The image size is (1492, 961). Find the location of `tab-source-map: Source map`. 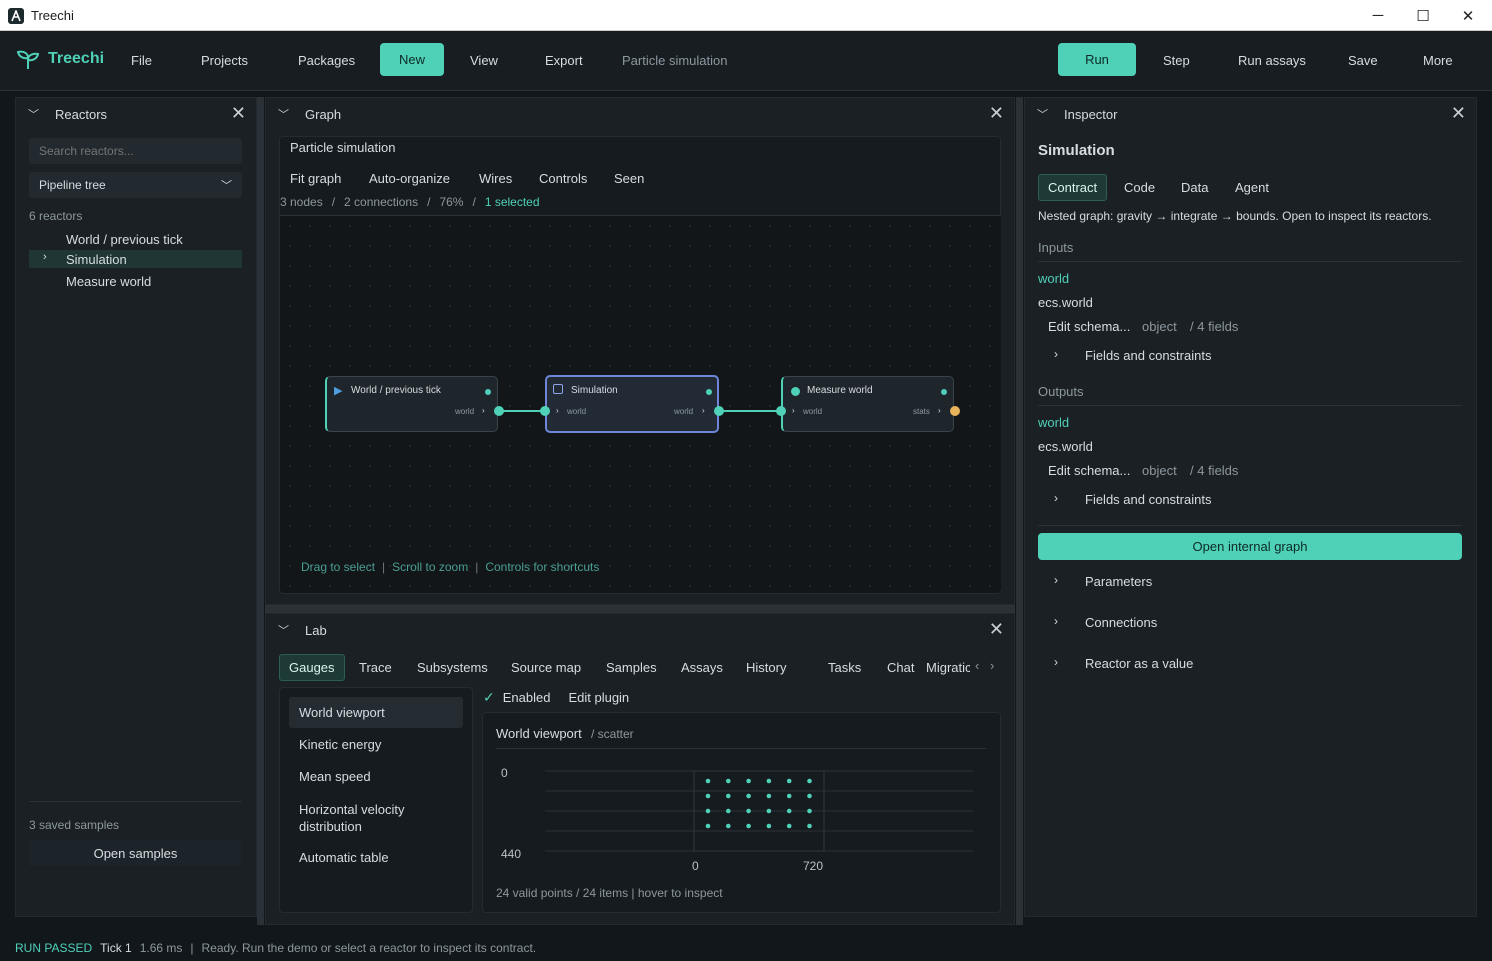

tab-source-map: Source map is located at coordinates (546, 667).